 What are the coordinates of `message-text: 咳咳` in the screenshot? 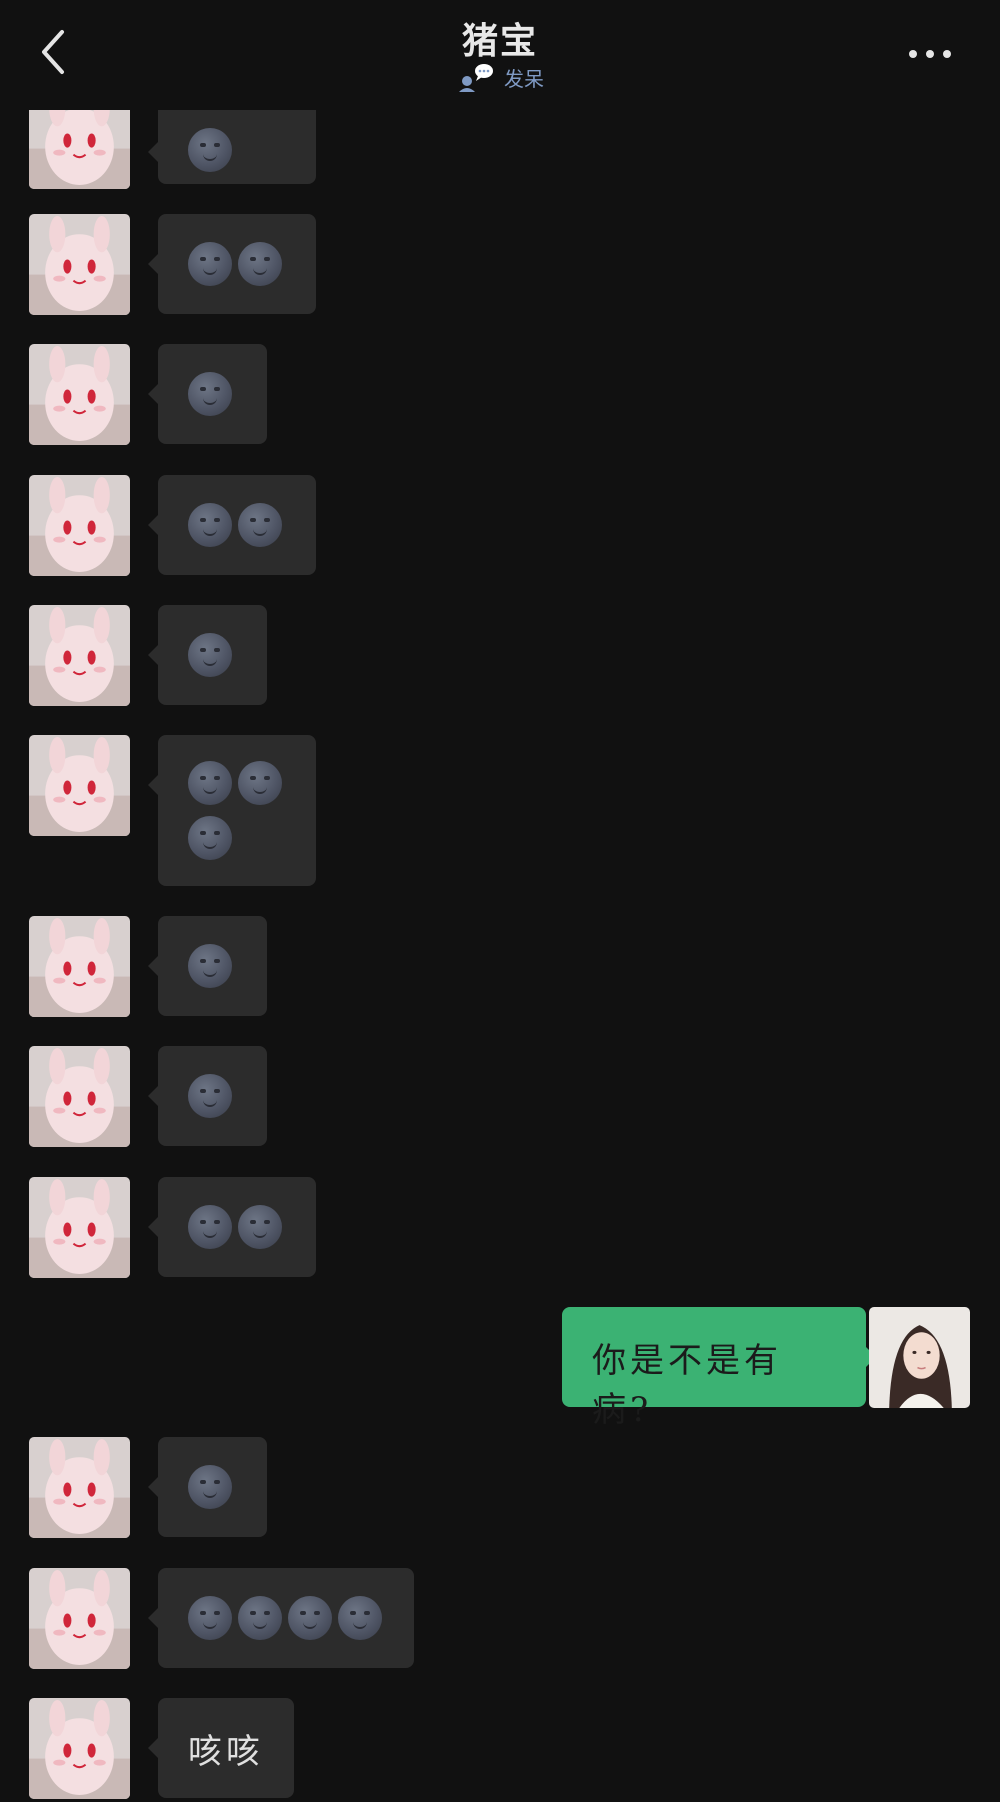 It's located at (226, 1752).